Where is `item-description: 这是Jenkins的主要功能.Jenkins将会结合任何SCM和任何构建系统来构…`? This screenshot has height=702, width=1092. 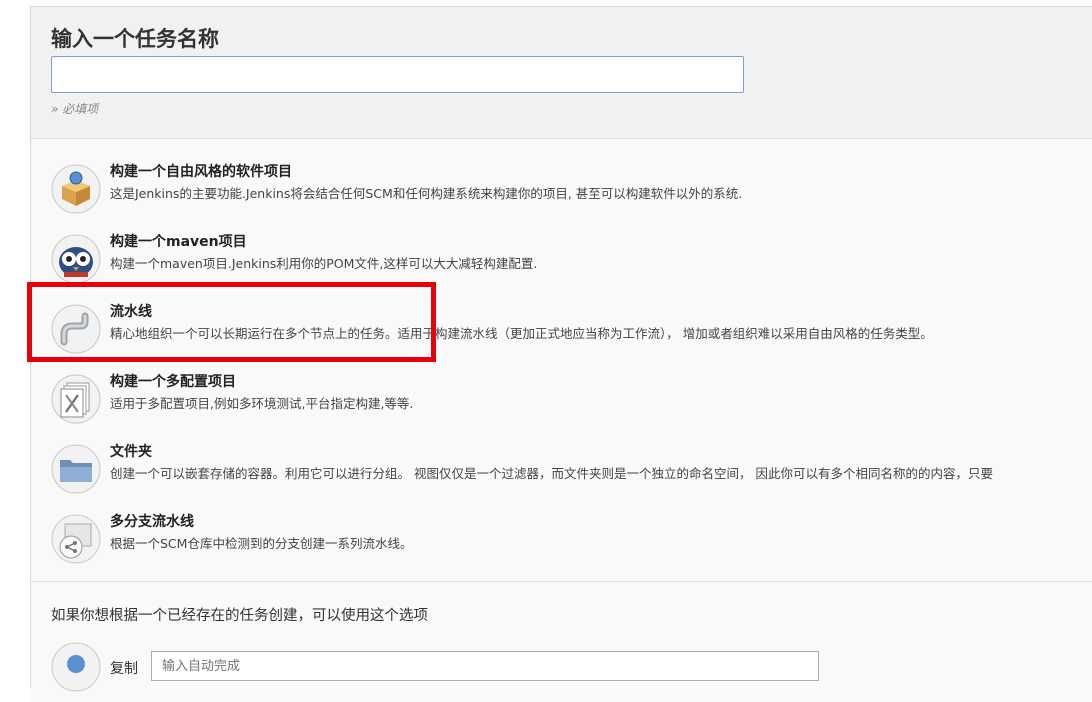 item-description: 这是Jenkins的主要功能.Jenkins将会结合任何SCM和任何构建系统来构… is located at coordinates (426, 193).